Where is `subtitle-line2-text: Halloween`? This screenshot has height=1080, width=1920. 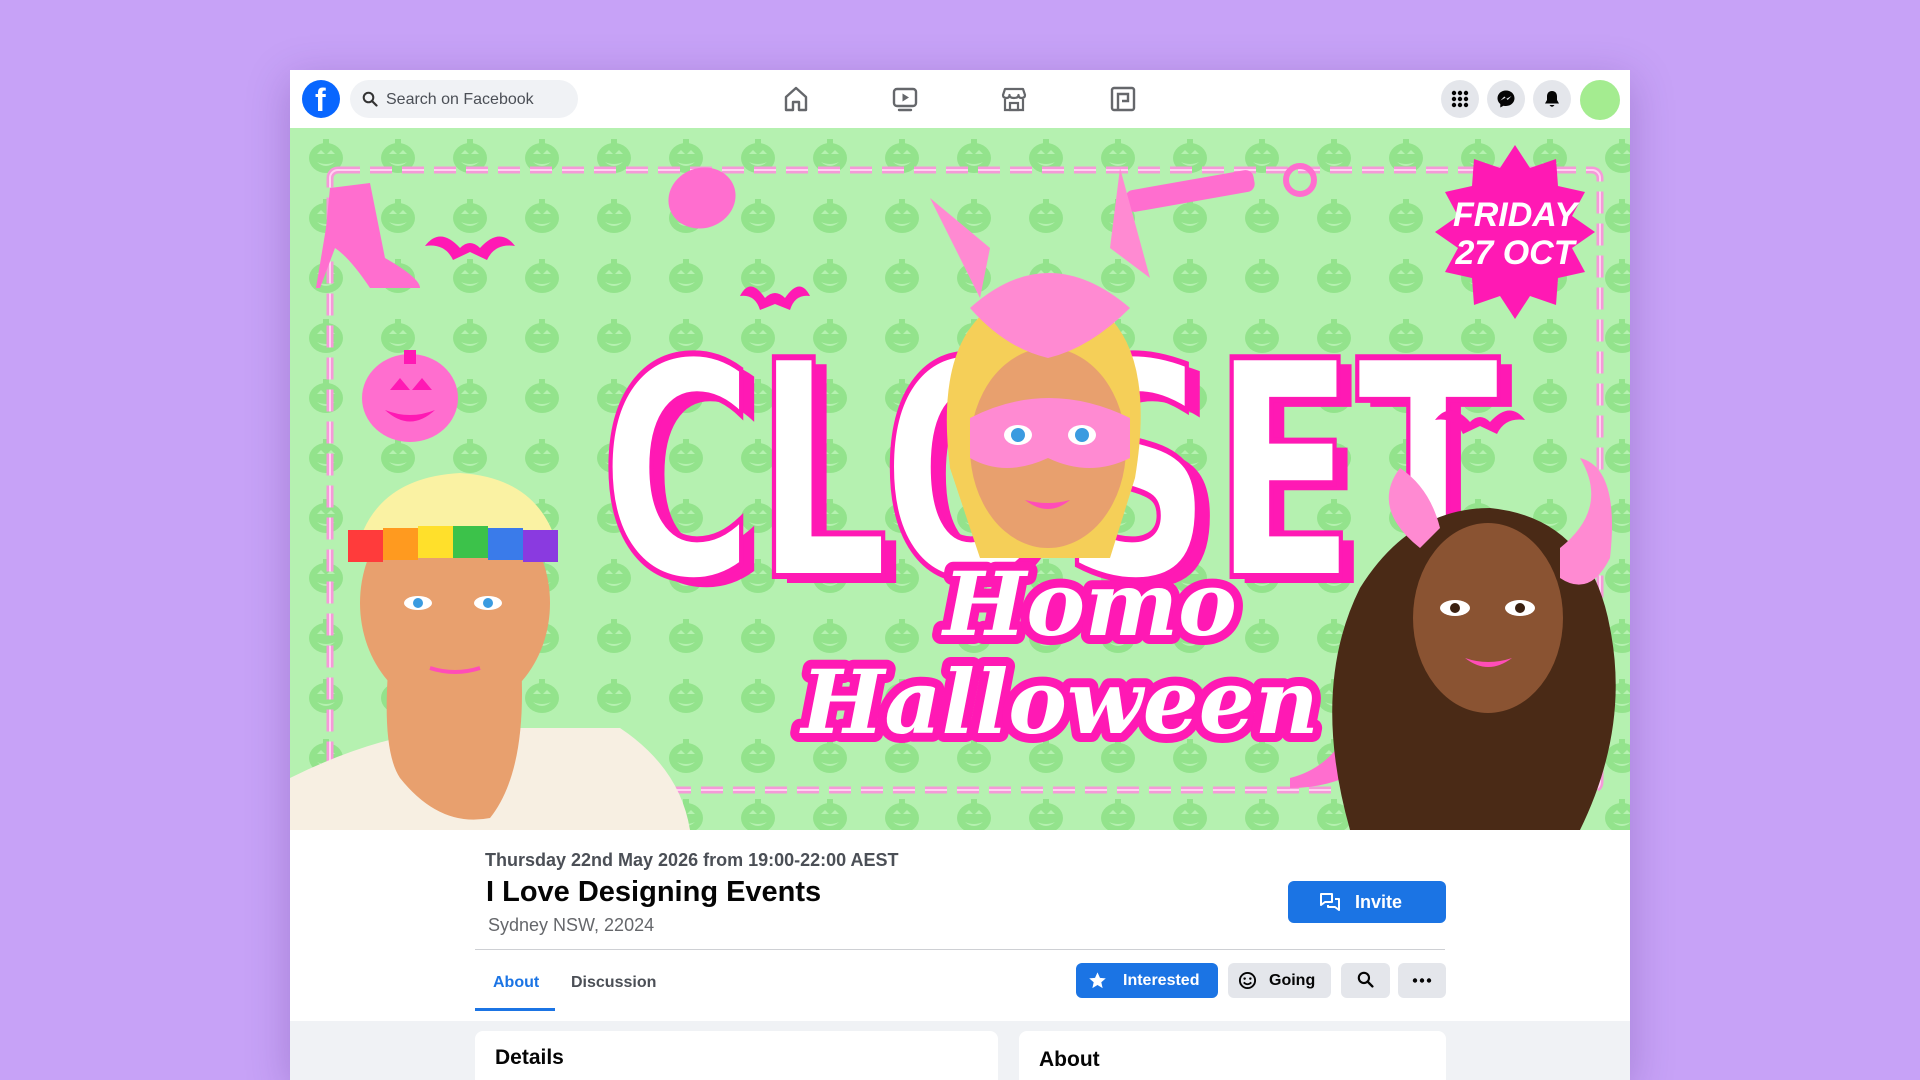
subtitle-line2-text: Halloween is located at coordinates (1058, 702).